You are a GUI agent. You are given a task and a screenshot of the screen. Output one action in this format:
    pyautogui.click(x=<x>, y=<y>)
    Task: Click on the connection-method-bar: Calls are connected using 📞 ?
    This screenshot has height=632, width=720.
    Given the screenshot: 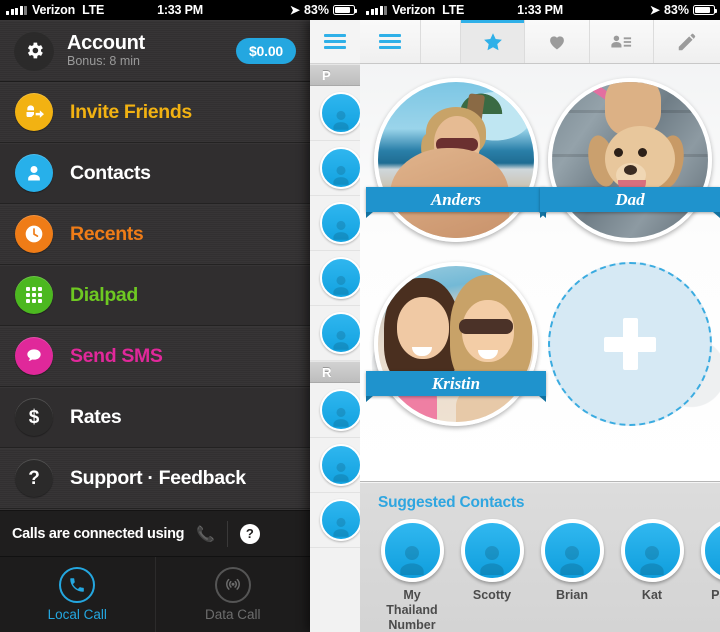 What is the action you would take?
    pyautogui.click(x=155, y=533)
    